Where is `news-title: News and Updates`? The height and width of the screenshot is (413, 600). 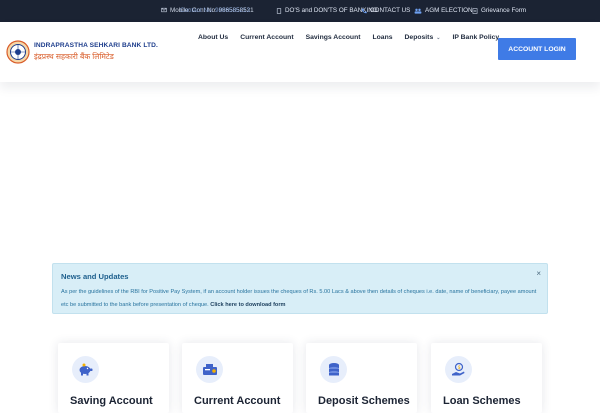 news-title: News and Updates is located at coordinates (95, 276).